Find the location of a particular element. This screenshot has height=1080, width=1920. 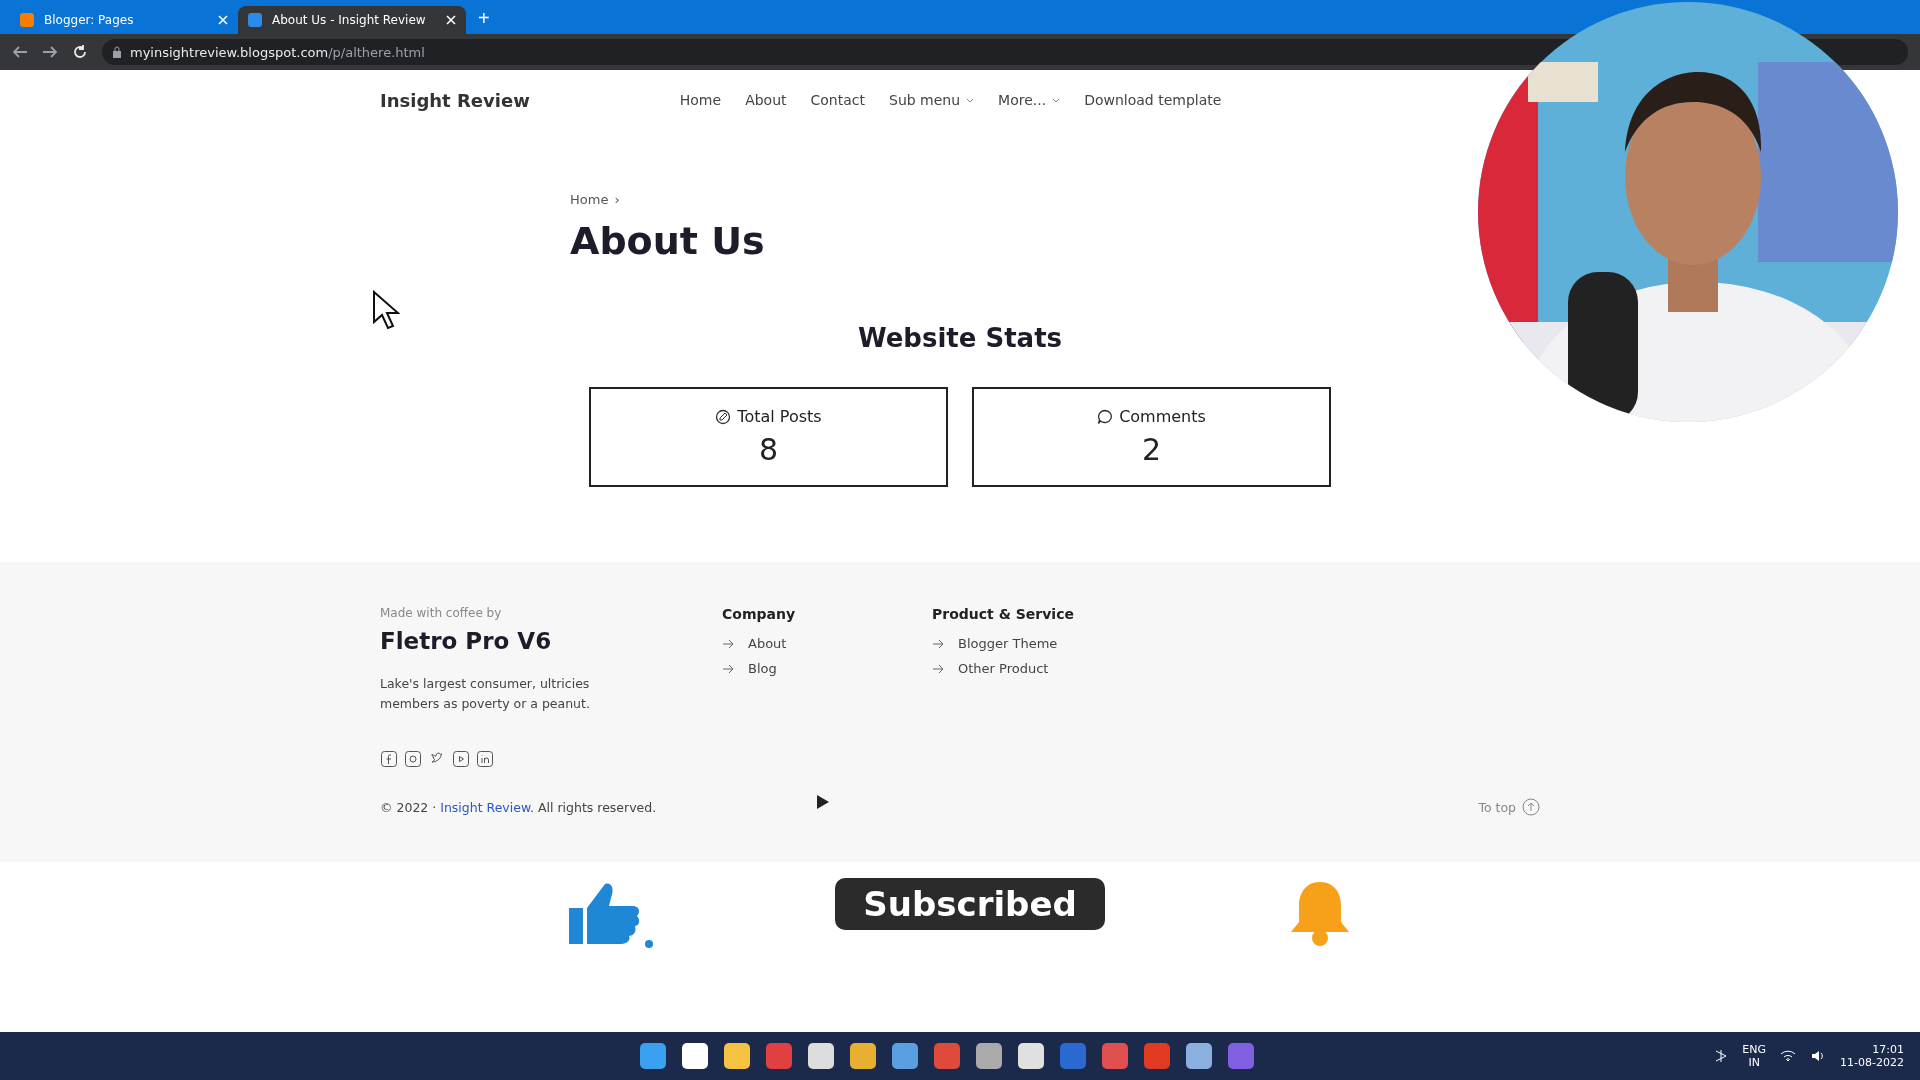

footer-link: Blogger Theme is located at coordinates (1008, 643).